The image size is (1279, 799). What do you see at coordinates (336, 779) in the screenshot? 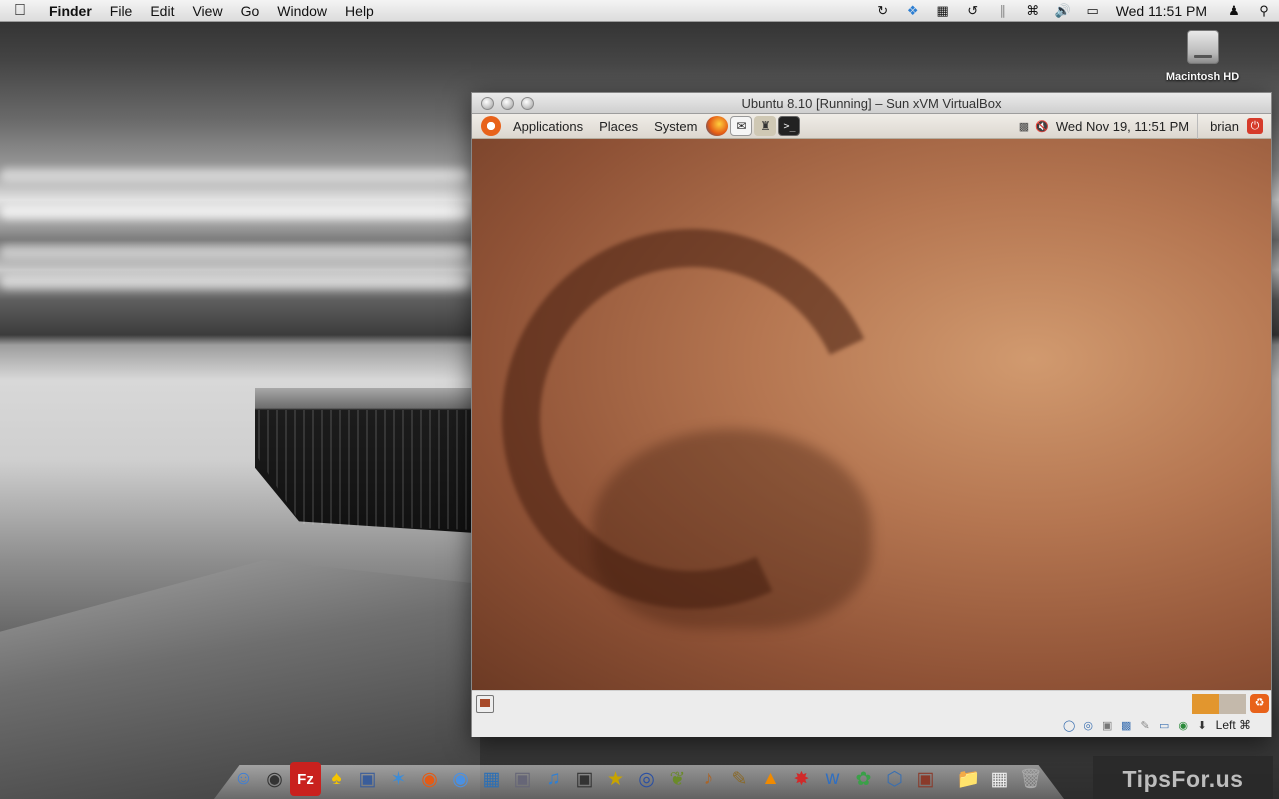
I see `adium-duck-icon: ♠` at bounding box center [336, 779].